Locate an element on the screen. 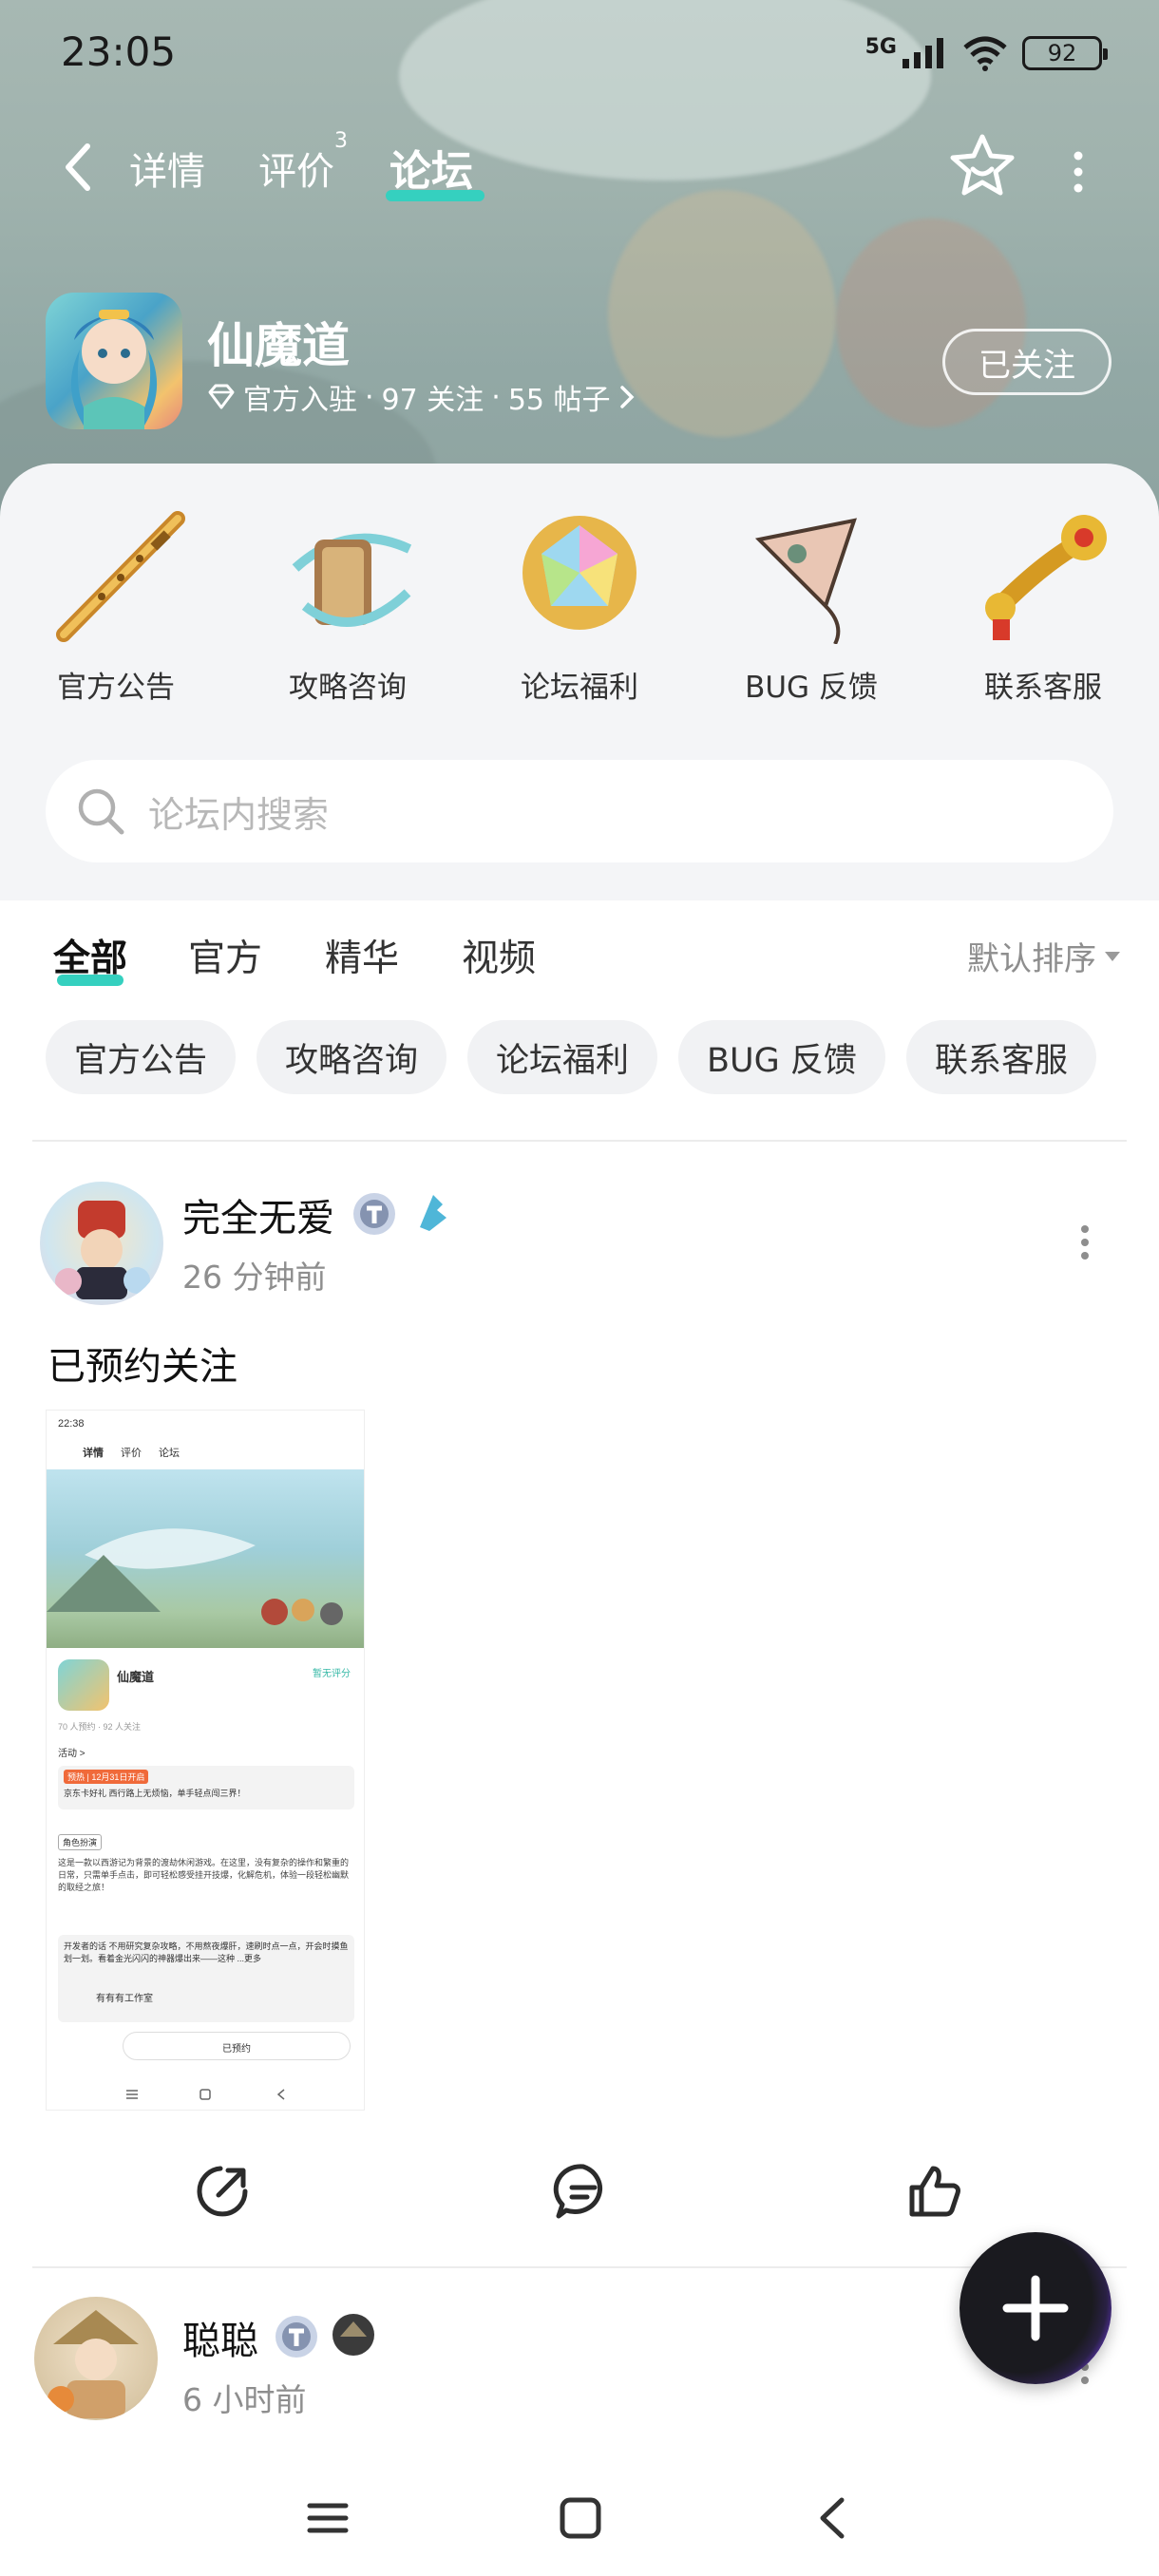  mini-game-title: 仙魔道 is located at coordinates (136, 1677).